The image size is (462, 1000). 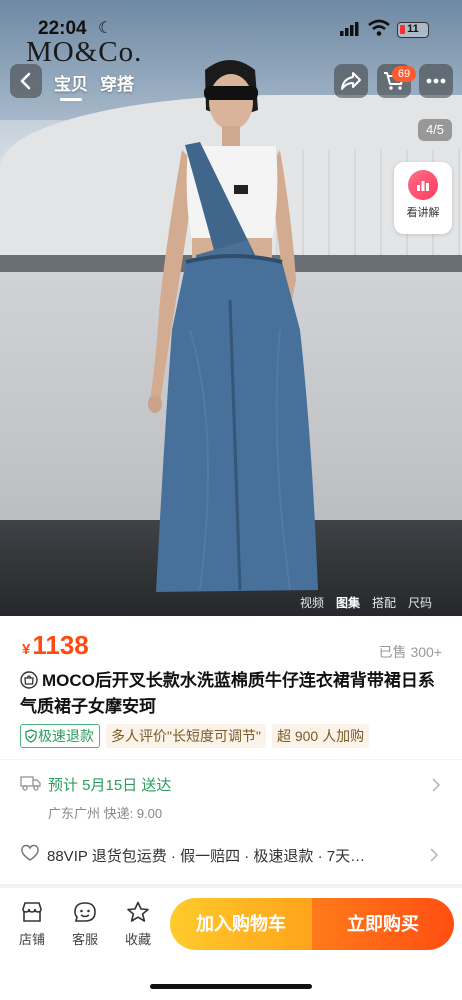 I want to click on store-bag-icon, so click(x=29, y=680).